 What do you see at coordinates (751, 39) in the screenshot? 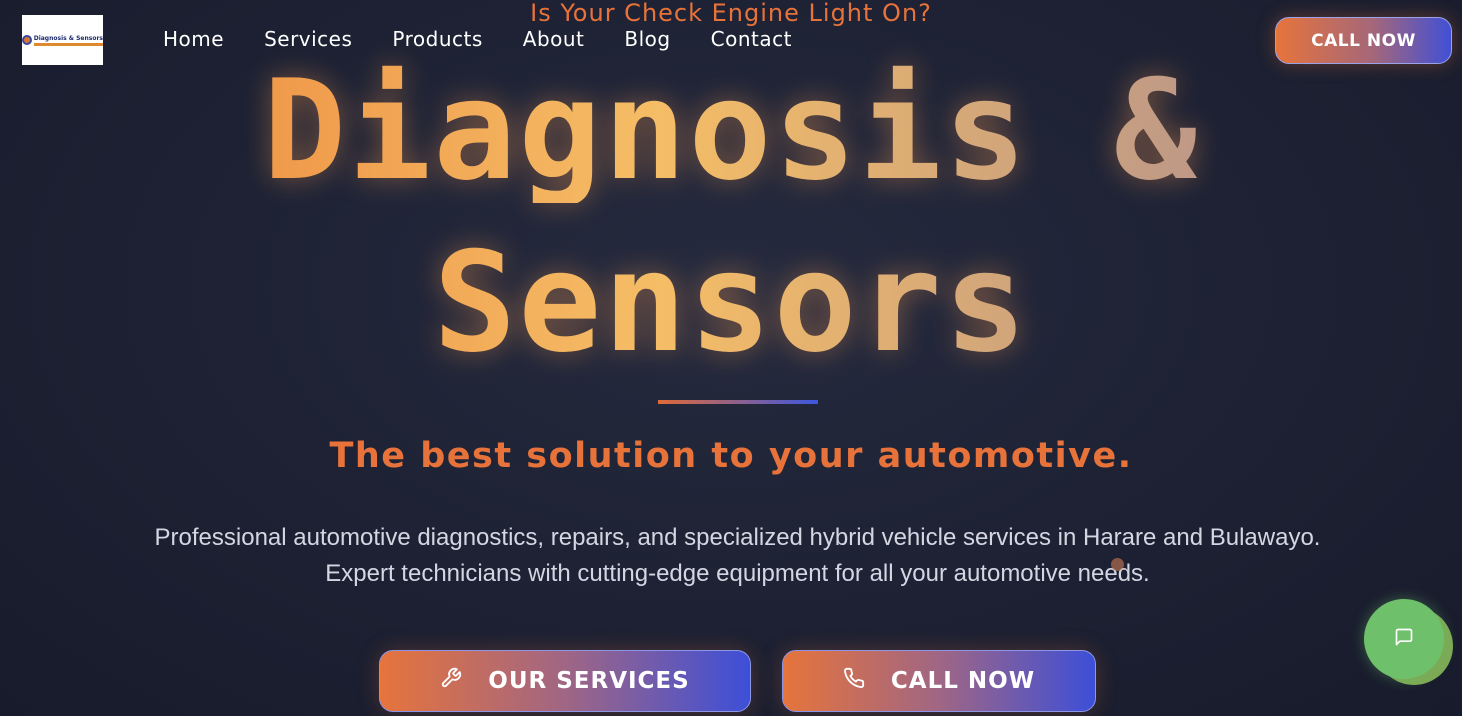
I see `nav-contact: Contact` at bounding box center [751, 39].